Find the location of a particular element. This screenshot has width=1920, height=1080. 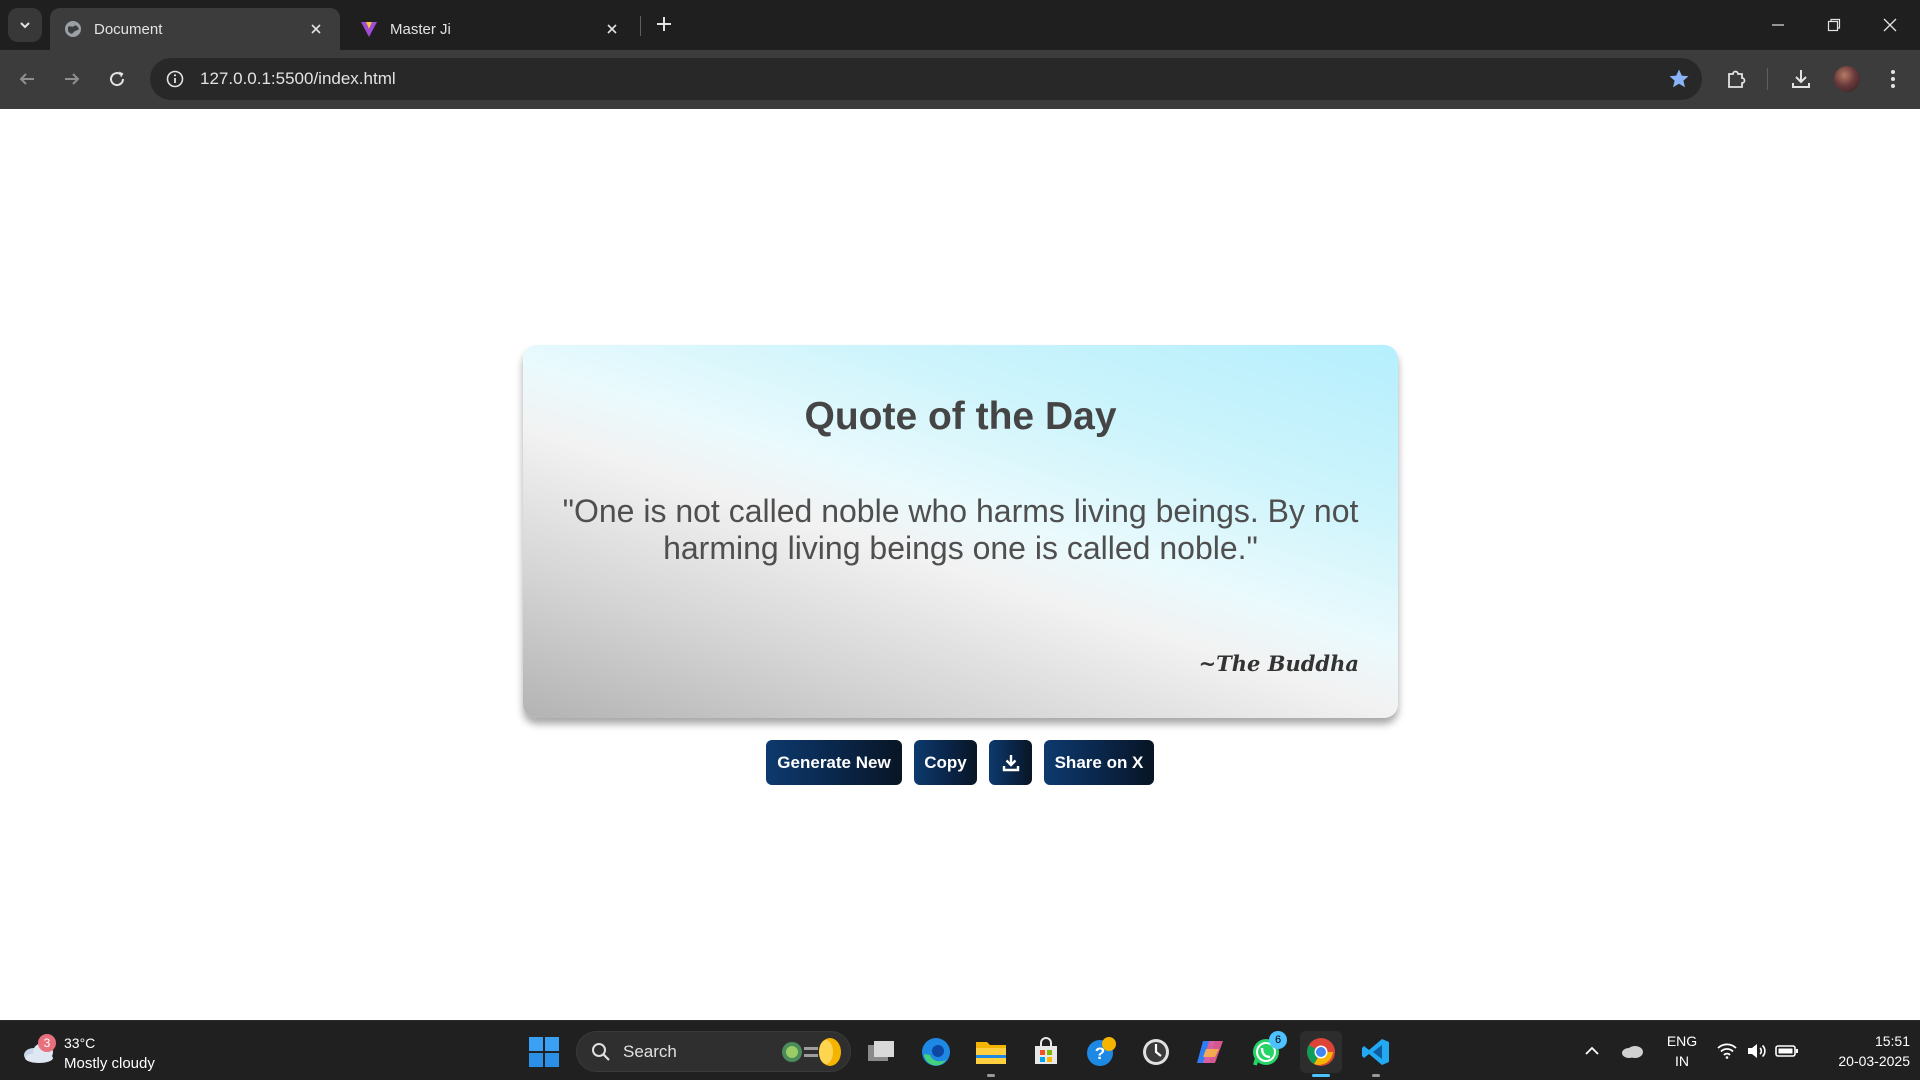

more-vert-icon is located at coordinates (1893, 79).